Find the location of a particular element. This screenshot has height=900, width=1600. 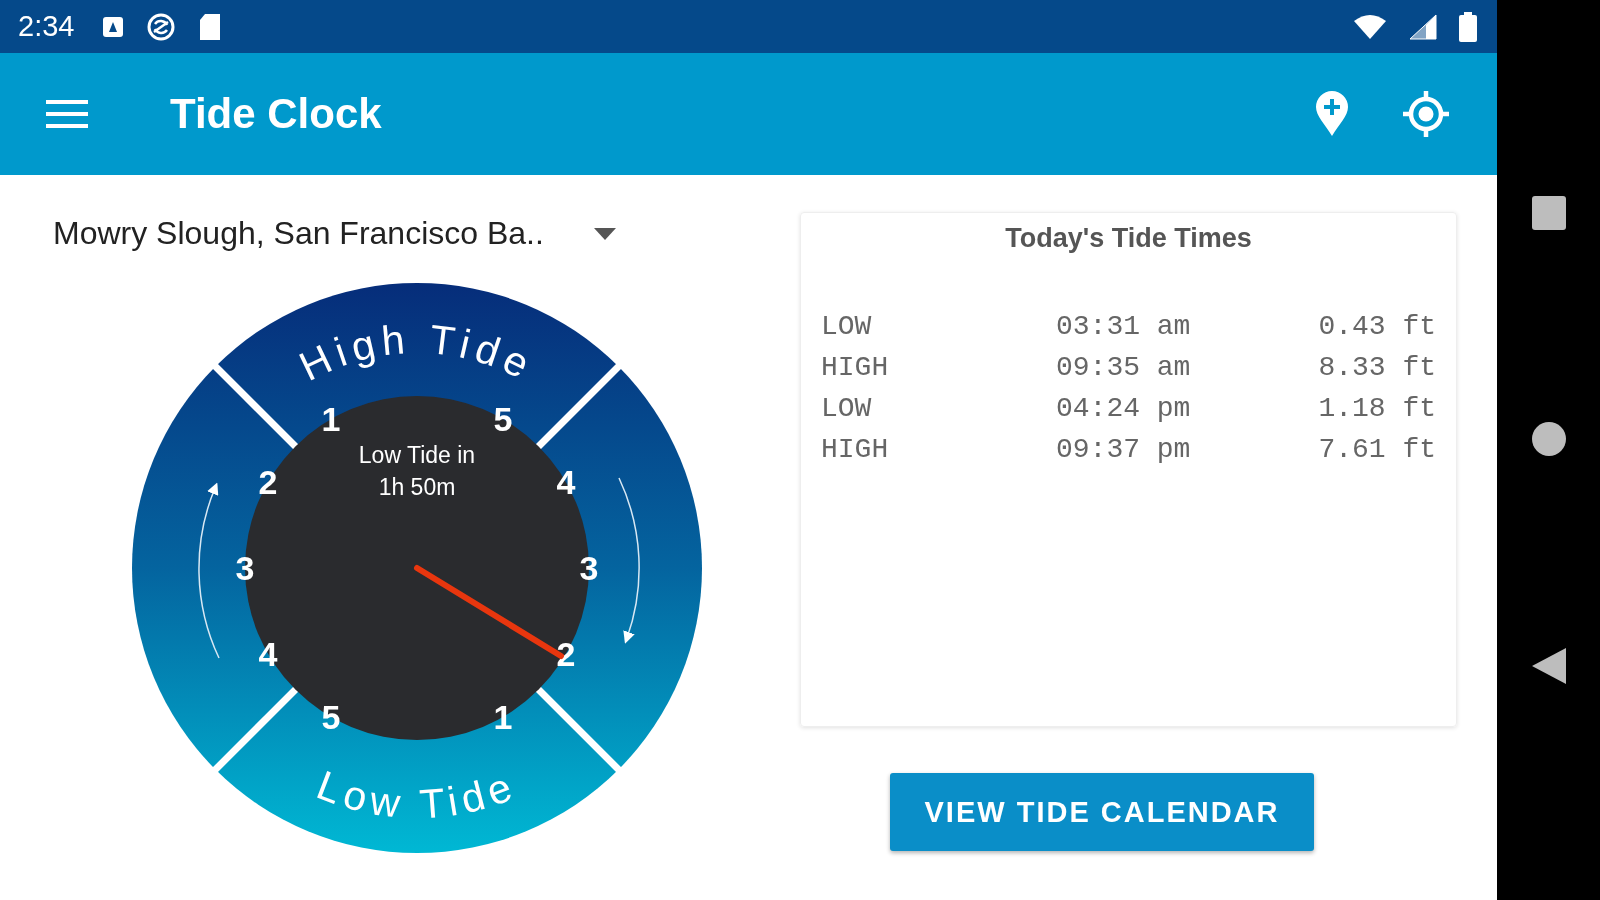

tide-height: 1.18 ft is located at coordinates (1376, 408).